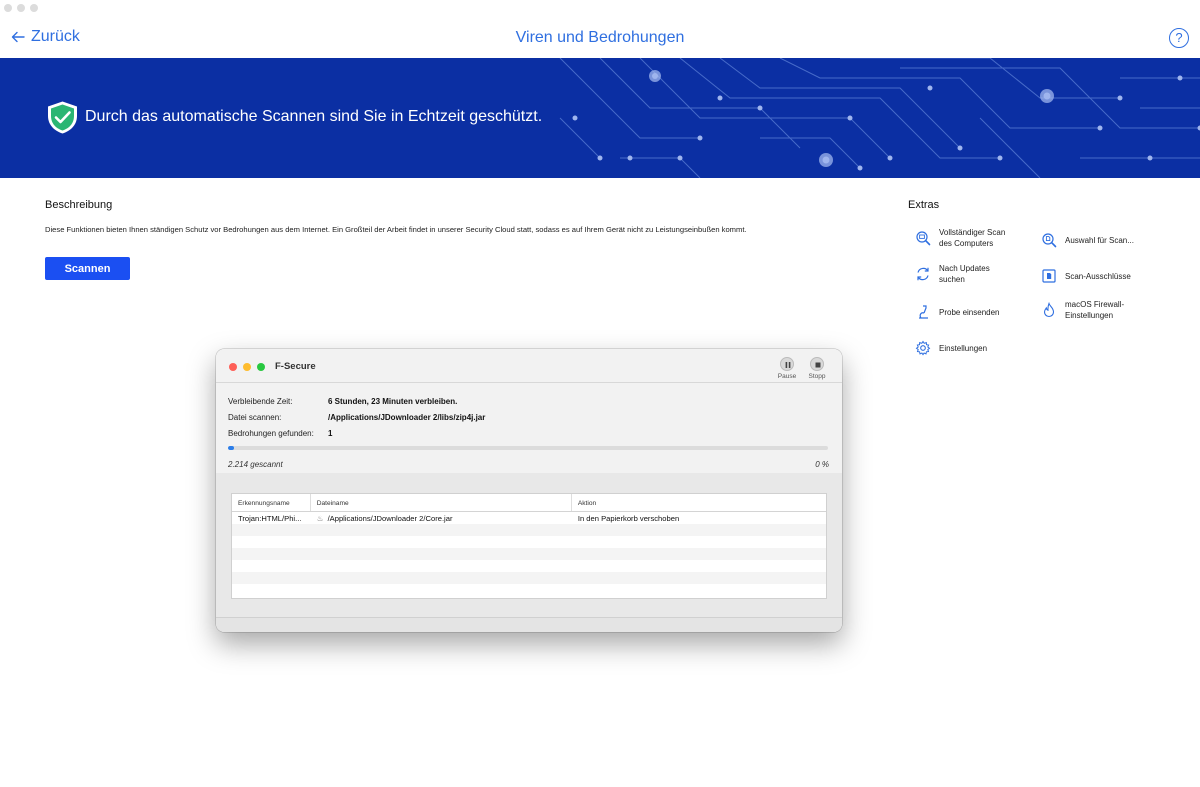 This screenshot has width=1200, height=787. I want to click on dialog-footer, so click(529, 624).